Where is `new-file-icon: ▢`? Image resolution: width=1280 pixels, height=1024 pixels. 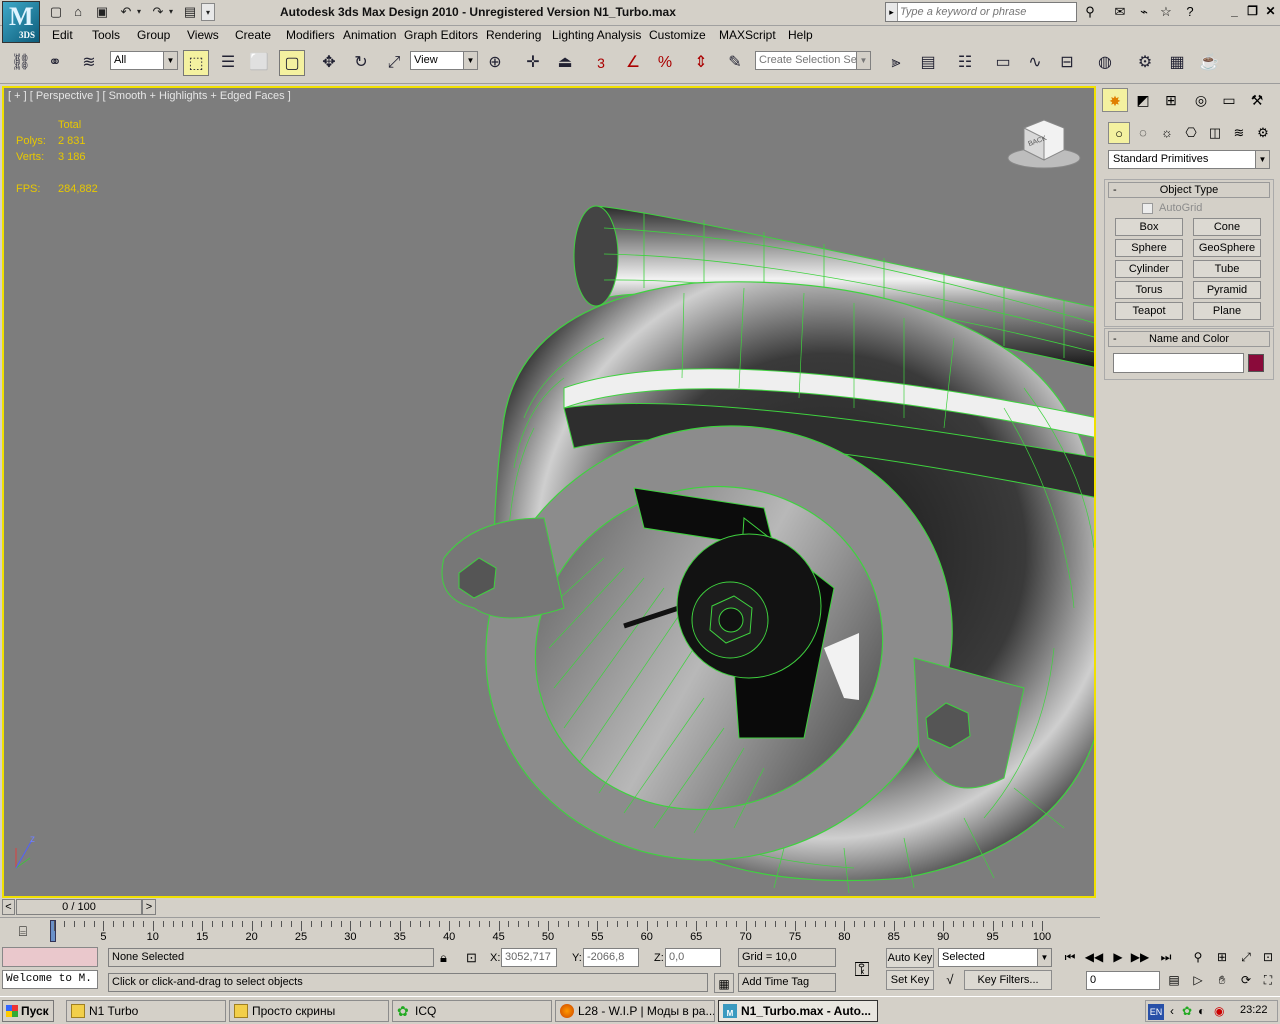
new-file-icon: ▢ is located at coordinates (56, 12).